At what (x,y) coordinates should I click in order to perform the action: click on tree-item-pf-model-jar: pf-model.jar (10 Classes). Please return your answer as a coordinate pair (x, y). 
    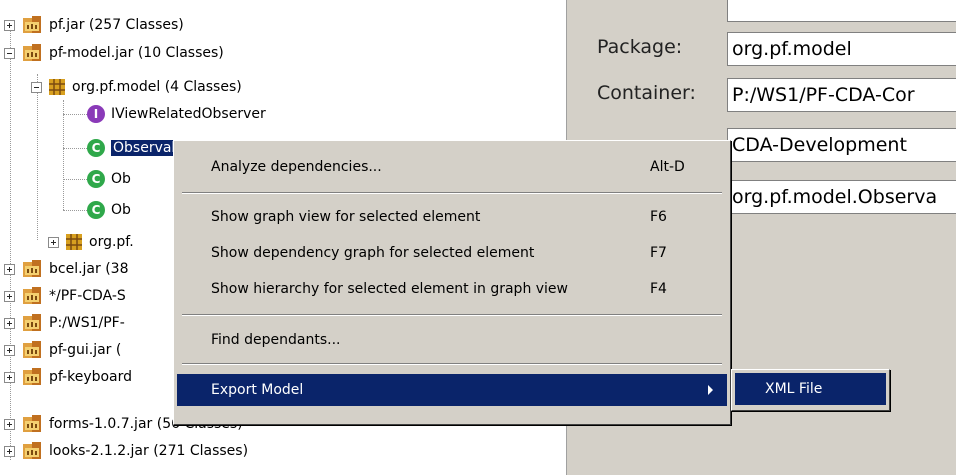
    Looking at the image, I should click on (114, 53).